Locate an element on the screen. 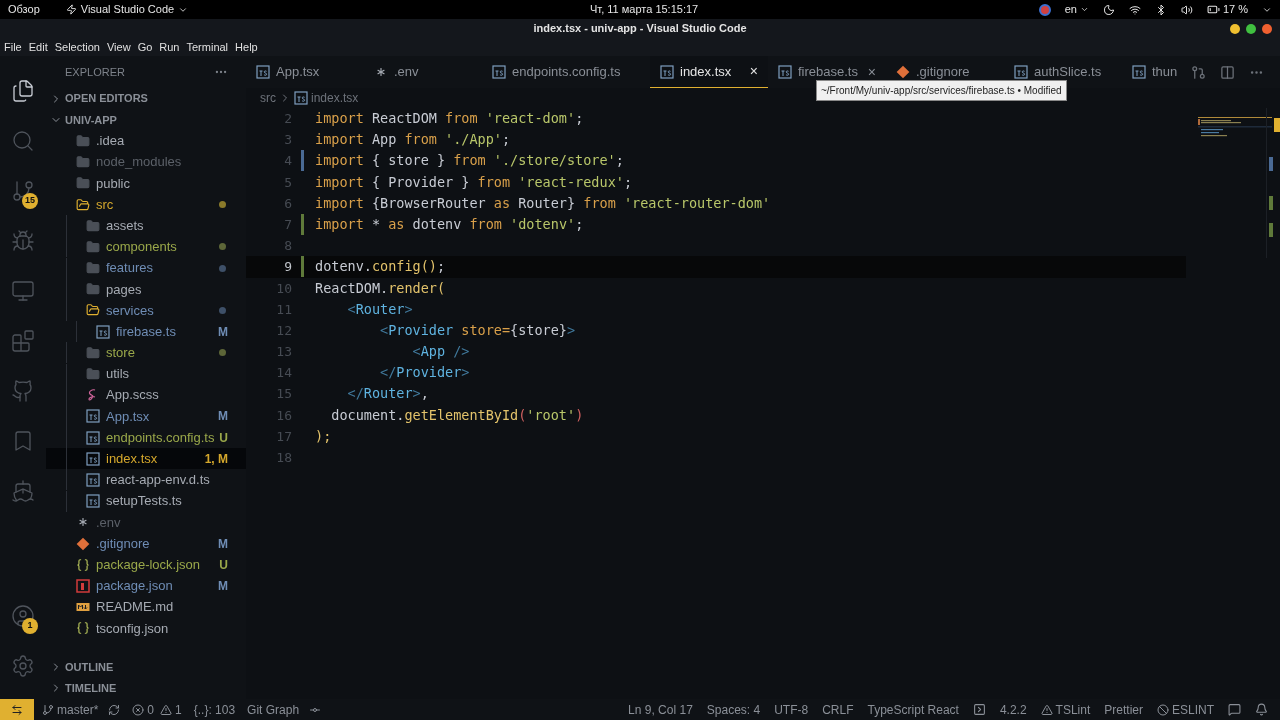  file-tree-item: package-lock.json U is located at coordinates (146, 565).